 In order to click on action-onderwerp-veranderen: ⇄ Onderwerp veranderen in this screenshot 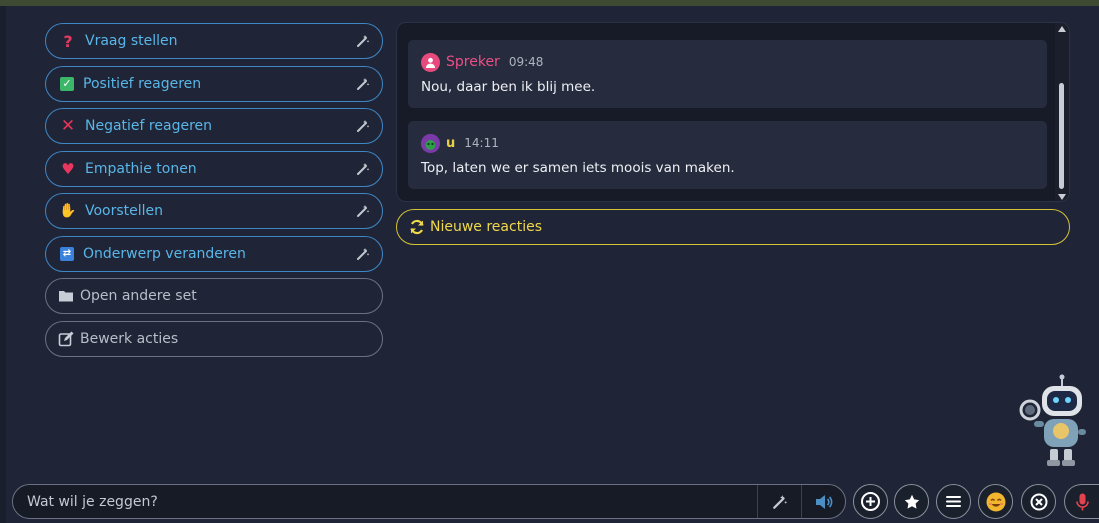, I will do `click(214, 253)`.